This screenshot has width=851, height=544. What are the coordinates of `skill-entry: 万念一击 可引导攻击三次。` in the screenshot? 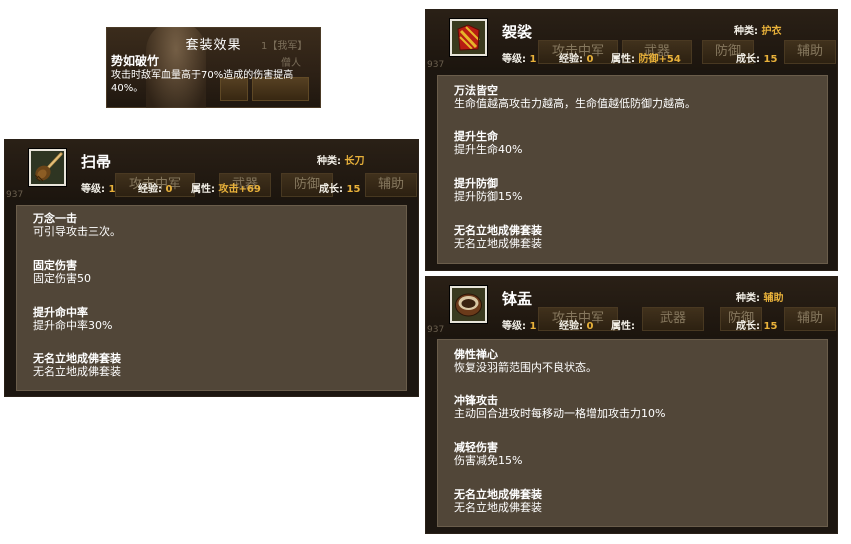 It's located at (77, 225).